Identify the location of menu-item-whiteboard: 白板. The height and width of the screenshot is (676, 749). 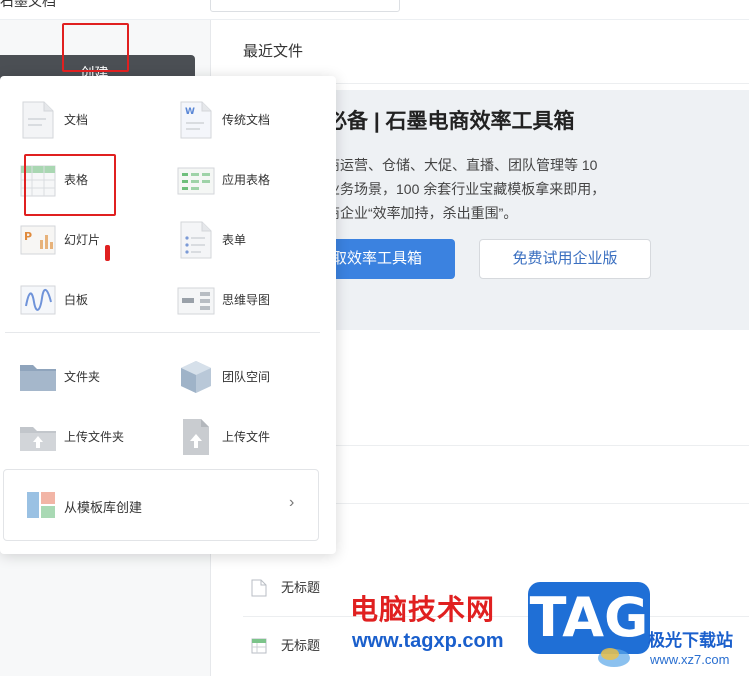
(93, 300).